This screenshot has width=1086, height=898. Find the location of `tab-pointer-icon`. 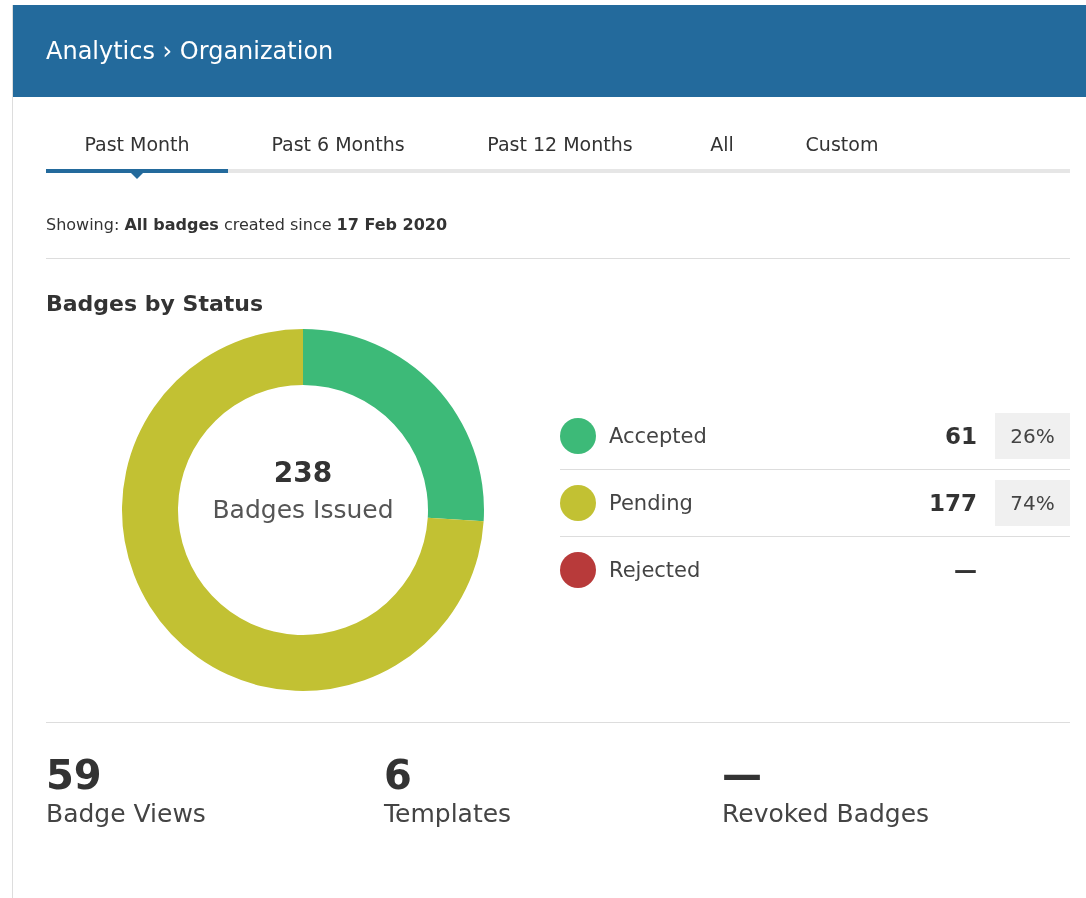

tab-pointer-icon is located at coordinates (137, 176).